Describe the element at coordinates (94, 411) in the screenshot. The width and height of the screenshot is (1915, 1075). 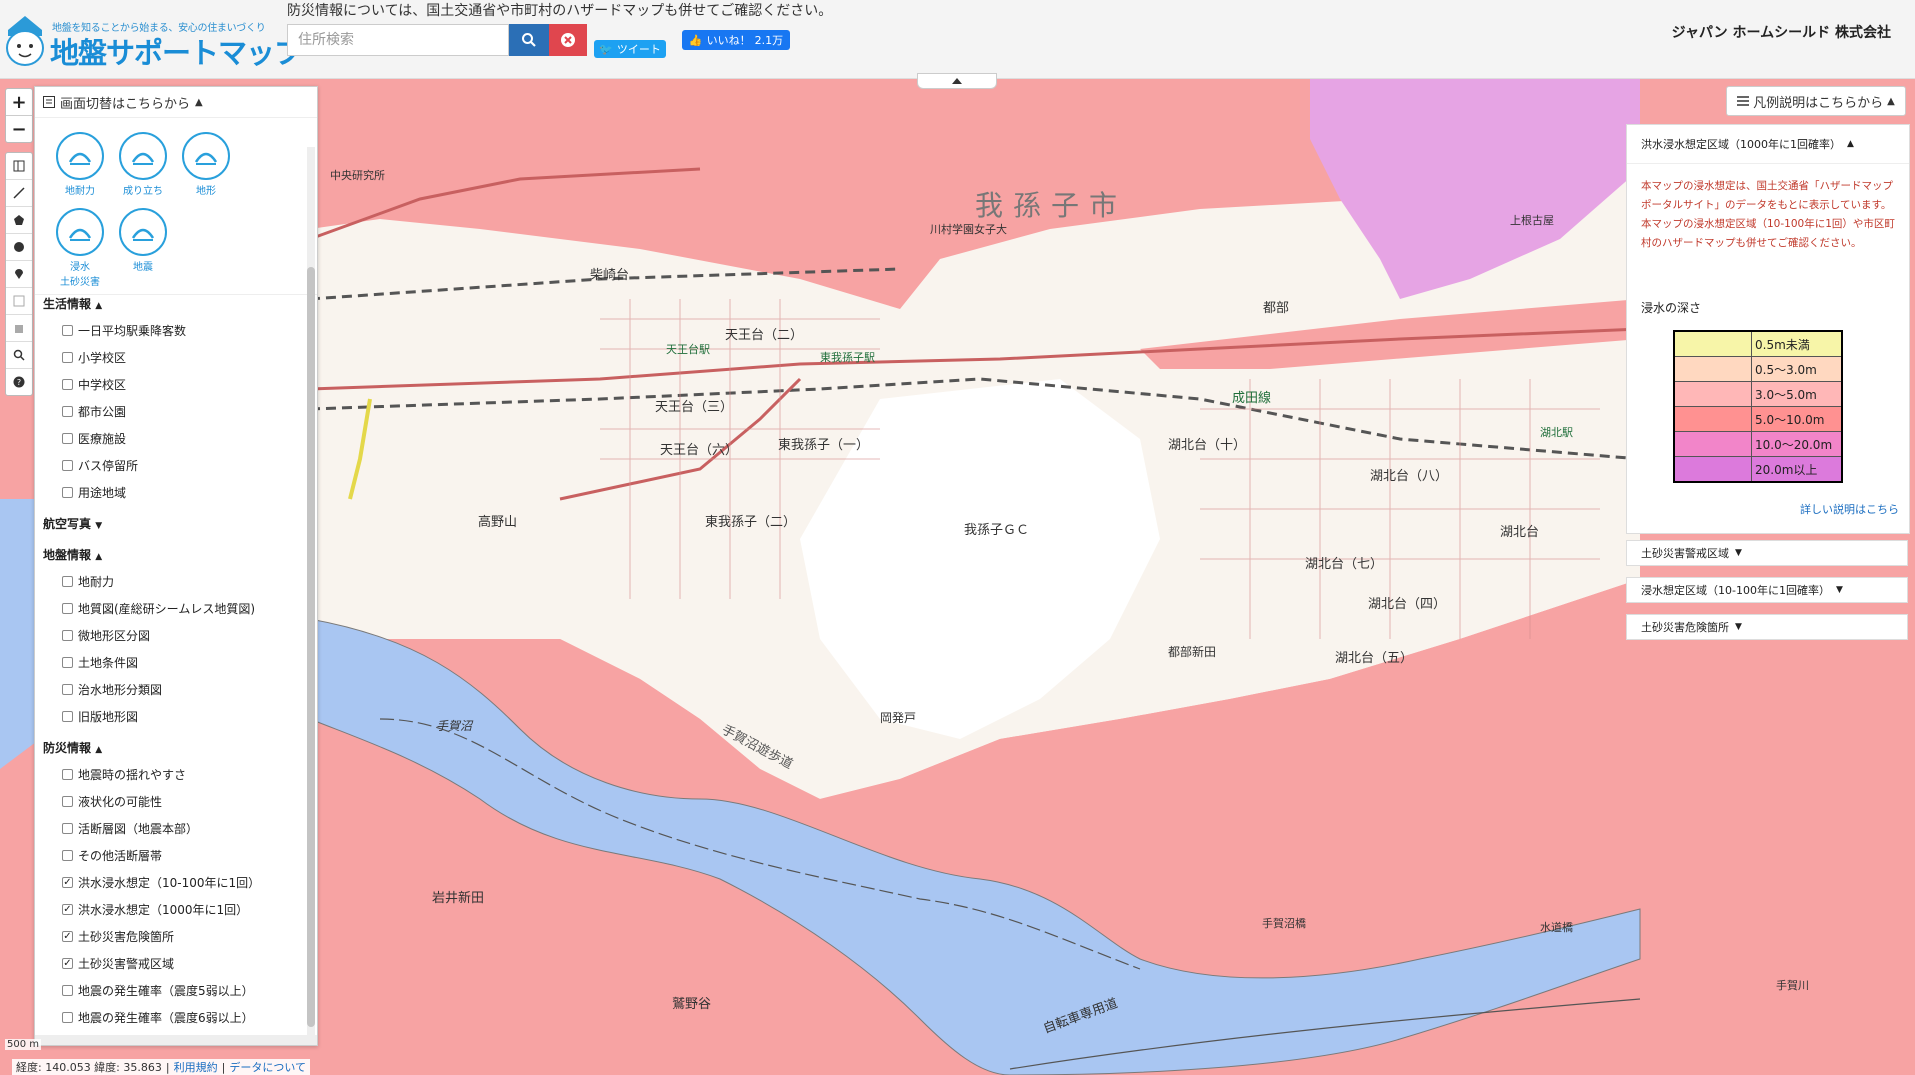
I see `layer-checkbox-row: 都市公園` at that location.